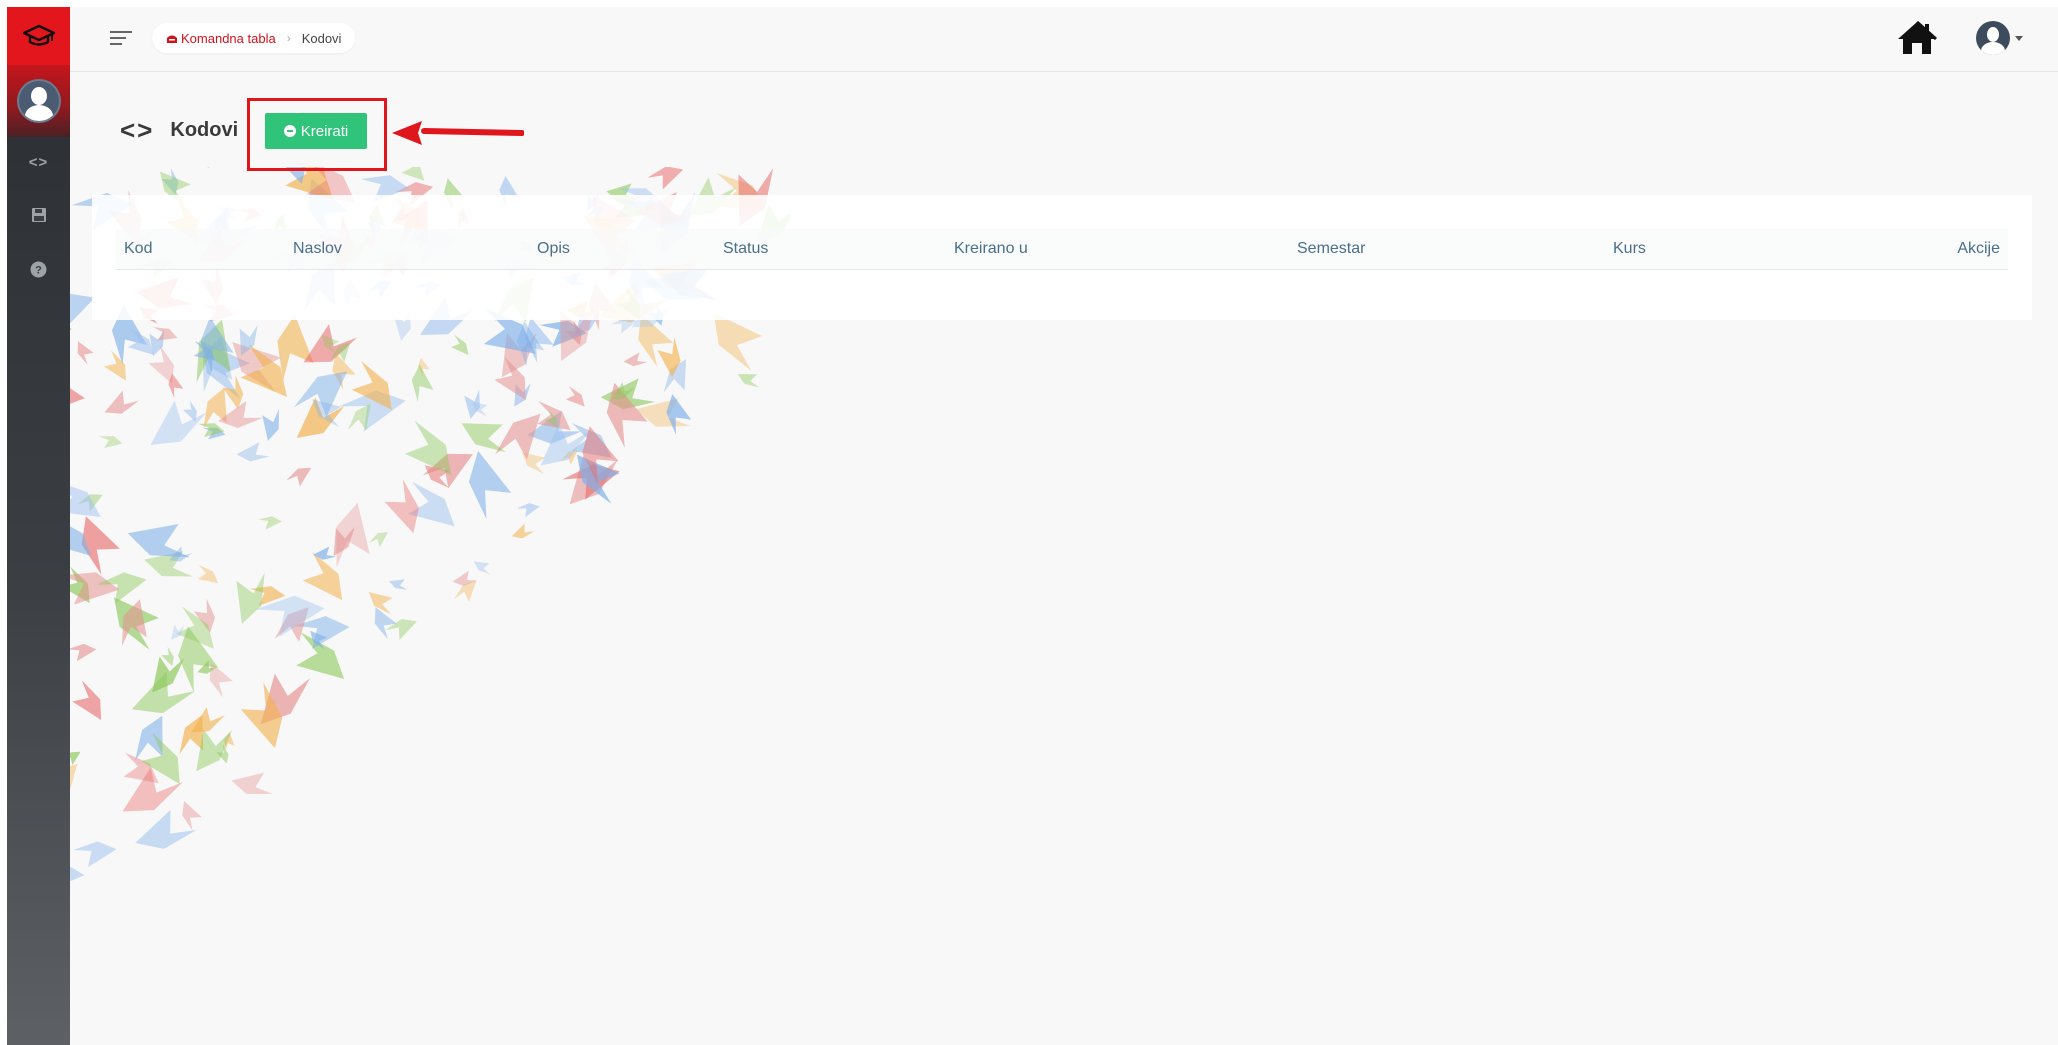  I want to click on sidebar: <> ?, so click(38, 526).